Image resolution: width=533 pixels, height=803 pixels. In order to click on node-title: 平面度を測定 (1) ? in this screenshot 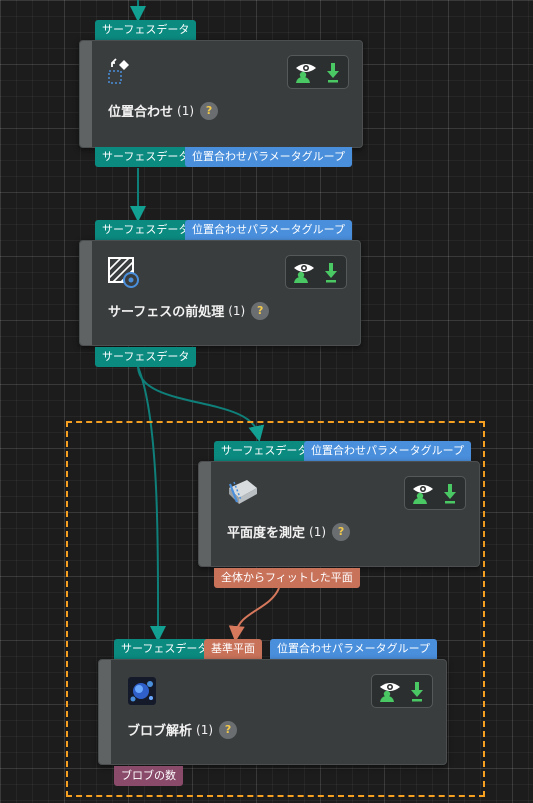, I will do `click(289, 531)`.